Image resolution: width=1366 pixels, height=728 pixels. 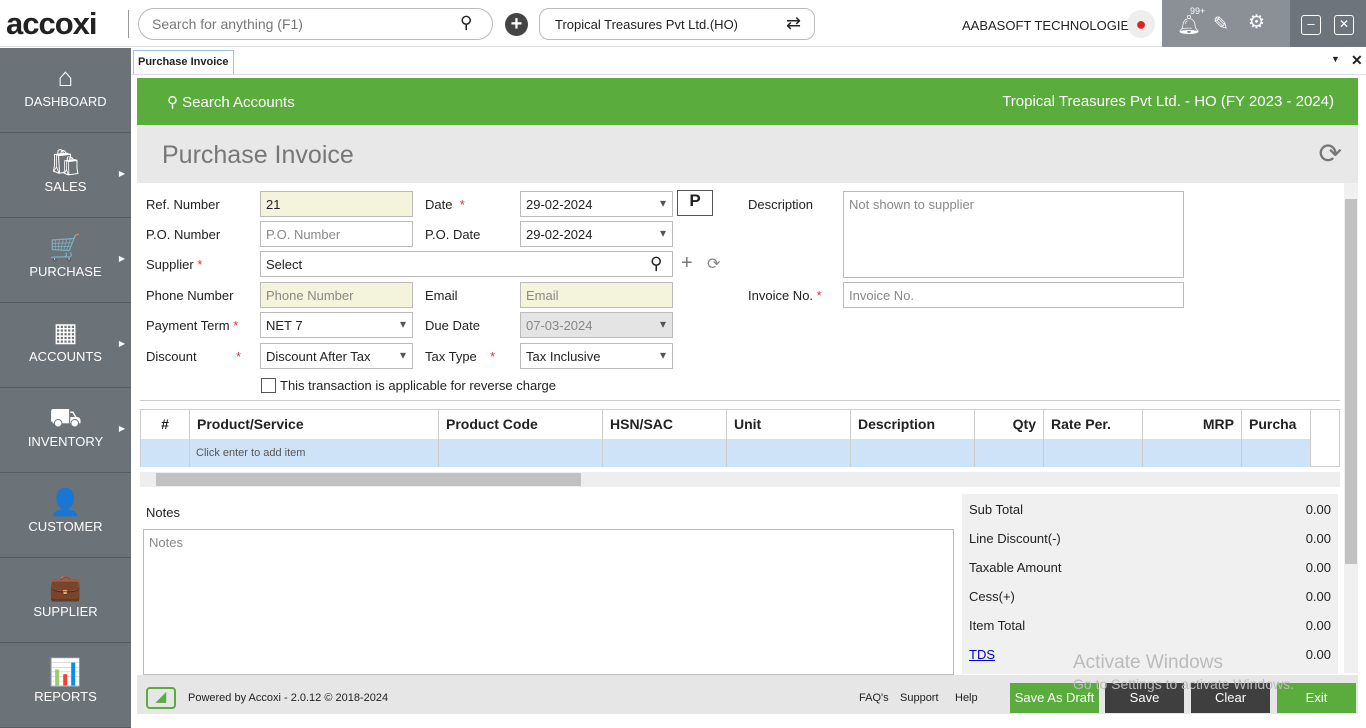 I want to click on divider, so click(x=740, y=400).